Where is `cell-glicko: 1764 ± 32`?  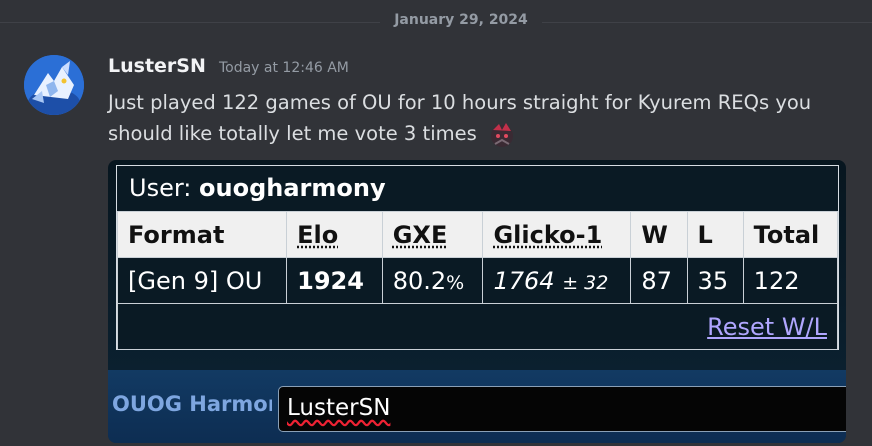
cell-glicko: 1764 ± 32 is located at coordinates (557, 280).